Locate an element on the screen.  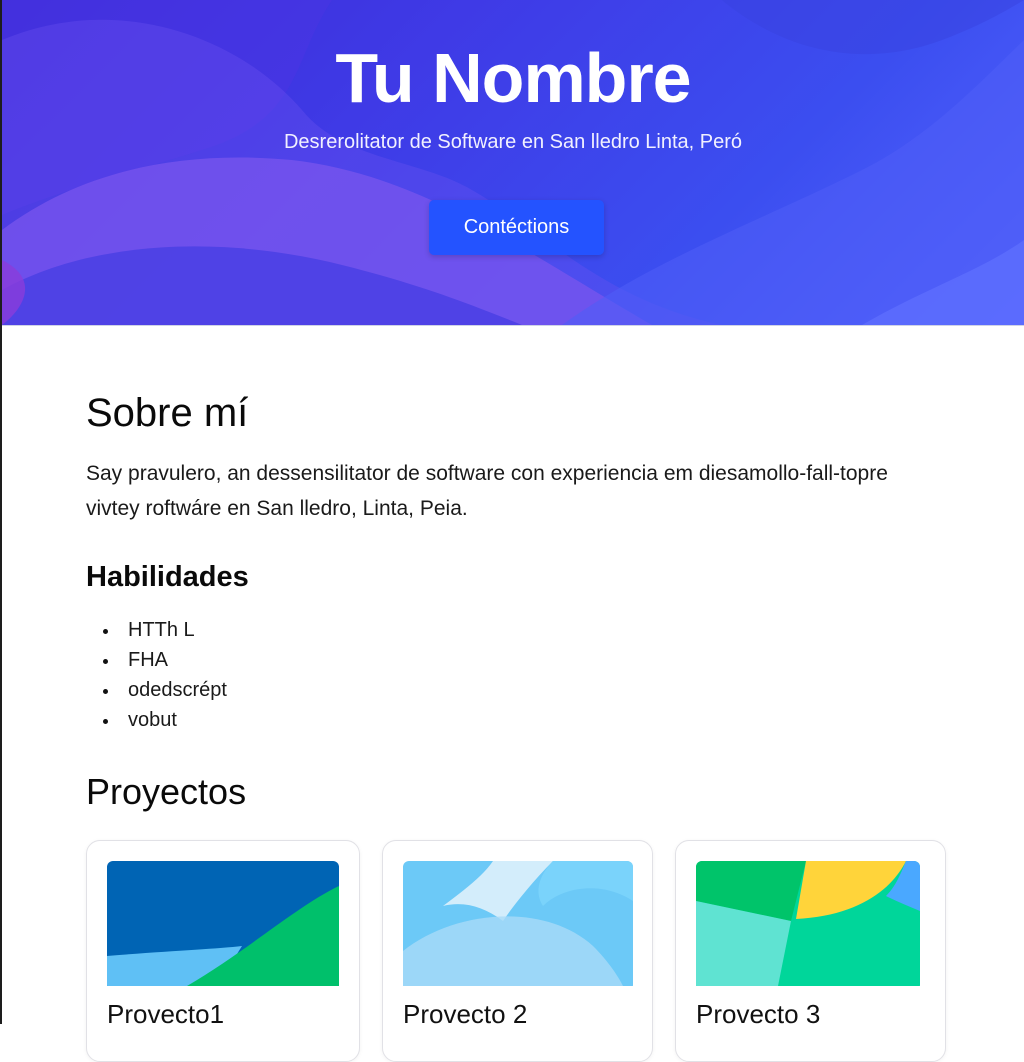
project-3-title: Provecto 3 is located at coordinates (758, 1014).